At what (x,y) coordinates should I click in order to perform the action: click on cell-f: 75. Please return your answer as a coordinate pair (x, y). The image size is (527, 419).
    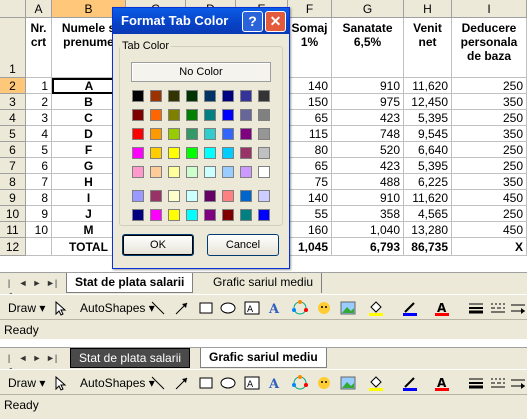
    Looking at the image, I should click on (310, 182).